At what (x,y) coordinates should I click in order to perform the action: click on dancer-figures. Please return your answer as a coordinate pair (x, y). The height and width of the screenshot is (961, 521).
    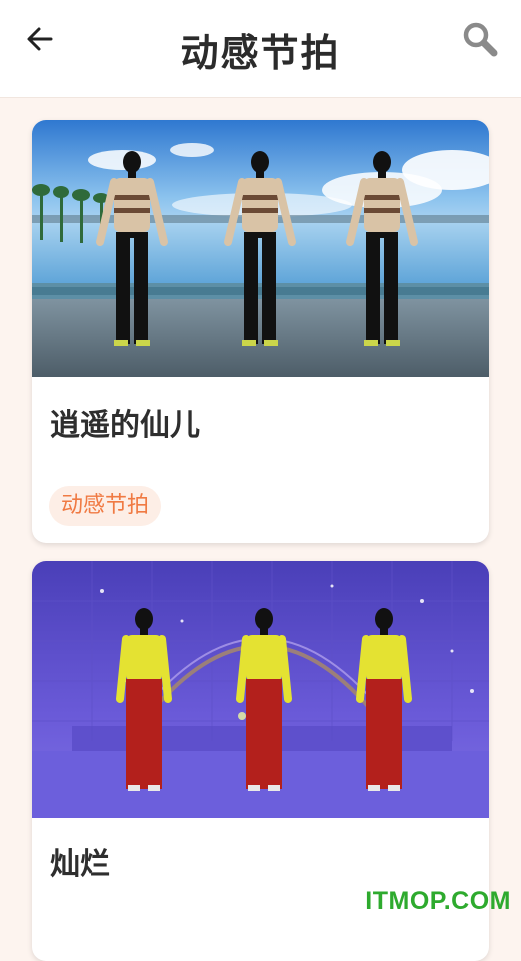
    Looking at the image, I should click on (257, 248).